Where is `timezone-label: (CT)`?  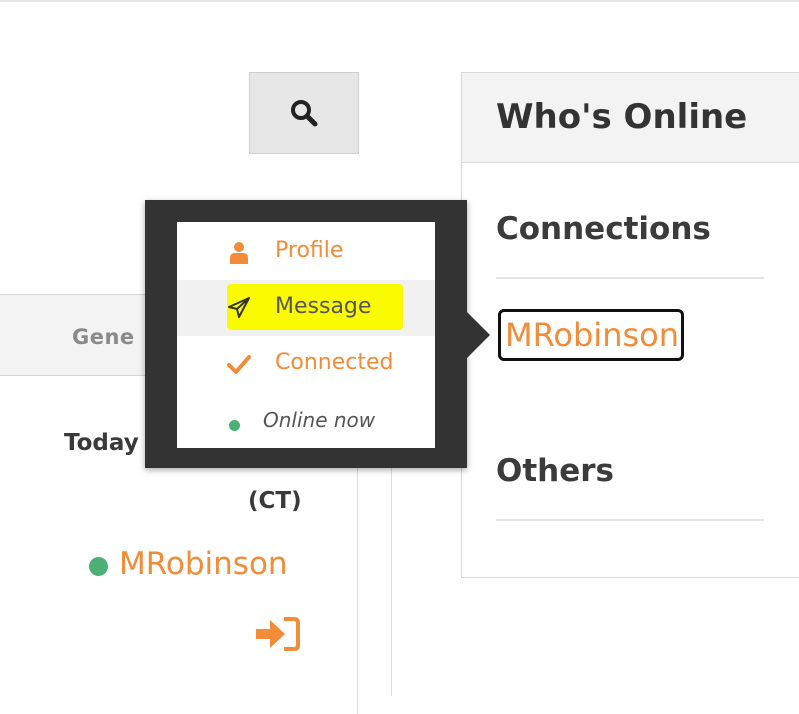 timezone-label: (CT) is located at coordinates (275, 501).